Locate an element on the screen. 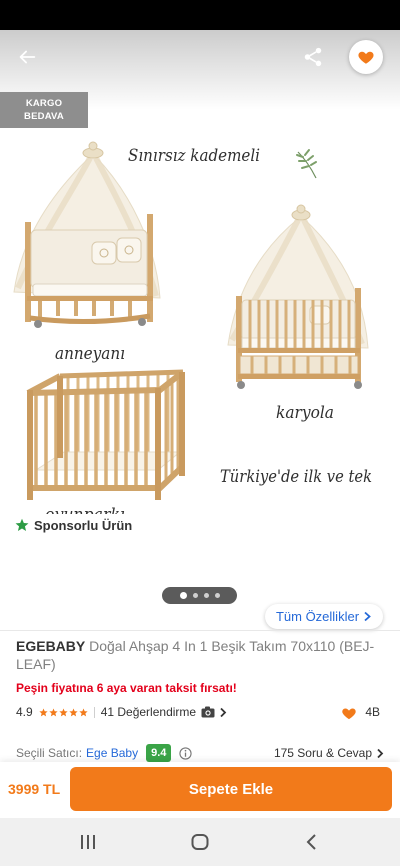 Image resolution: width=400 pixels, height=866 pixels. selected-seller: Seçili Satıcı: Ege Baby 9.4 is located at coordinates (104, 753).